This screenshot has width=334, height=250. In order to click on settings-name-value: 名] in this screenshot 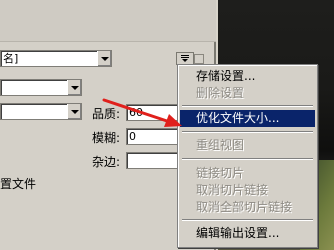, I will do `click(11, 58)`.